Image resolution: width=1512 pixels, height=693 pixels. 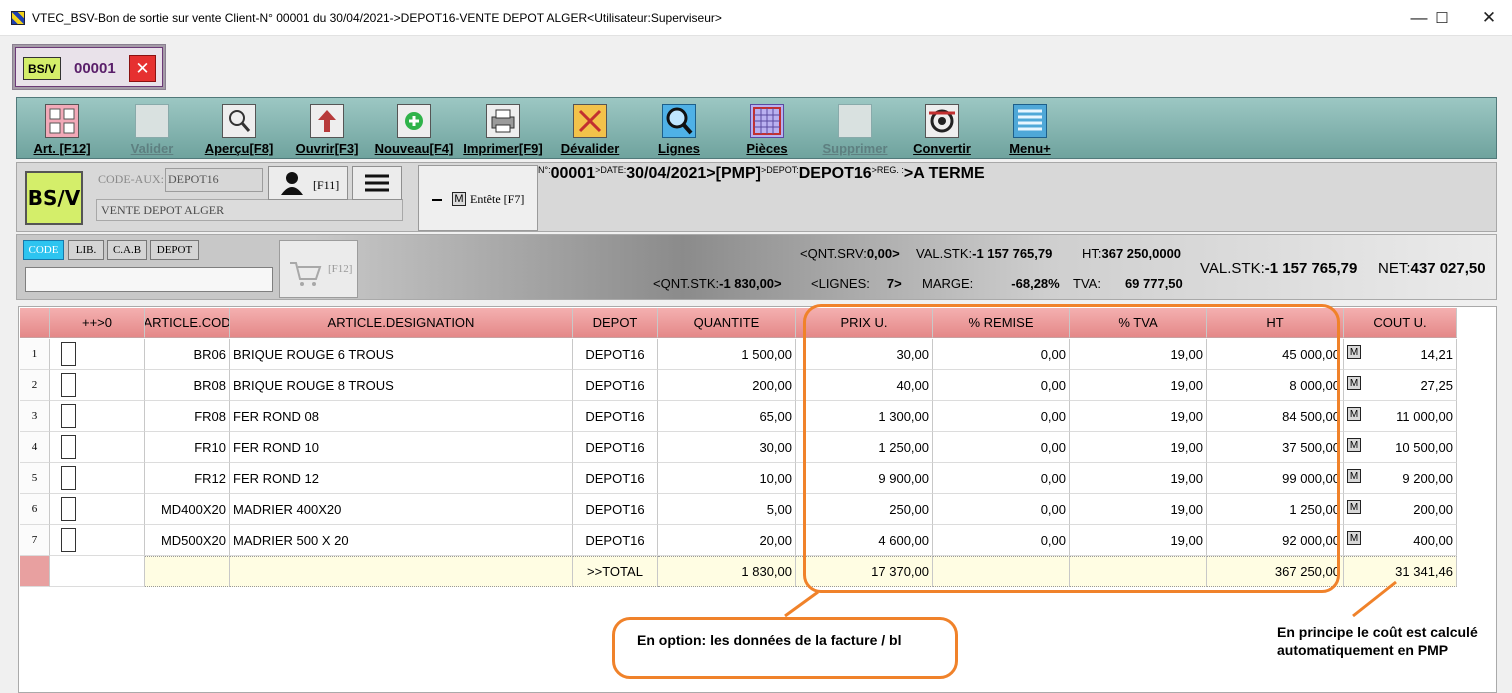 What do you see at coordinates (1090, 599) in the screenshot?
I see `annotation-connectors` at bounding box center [1090, 599].